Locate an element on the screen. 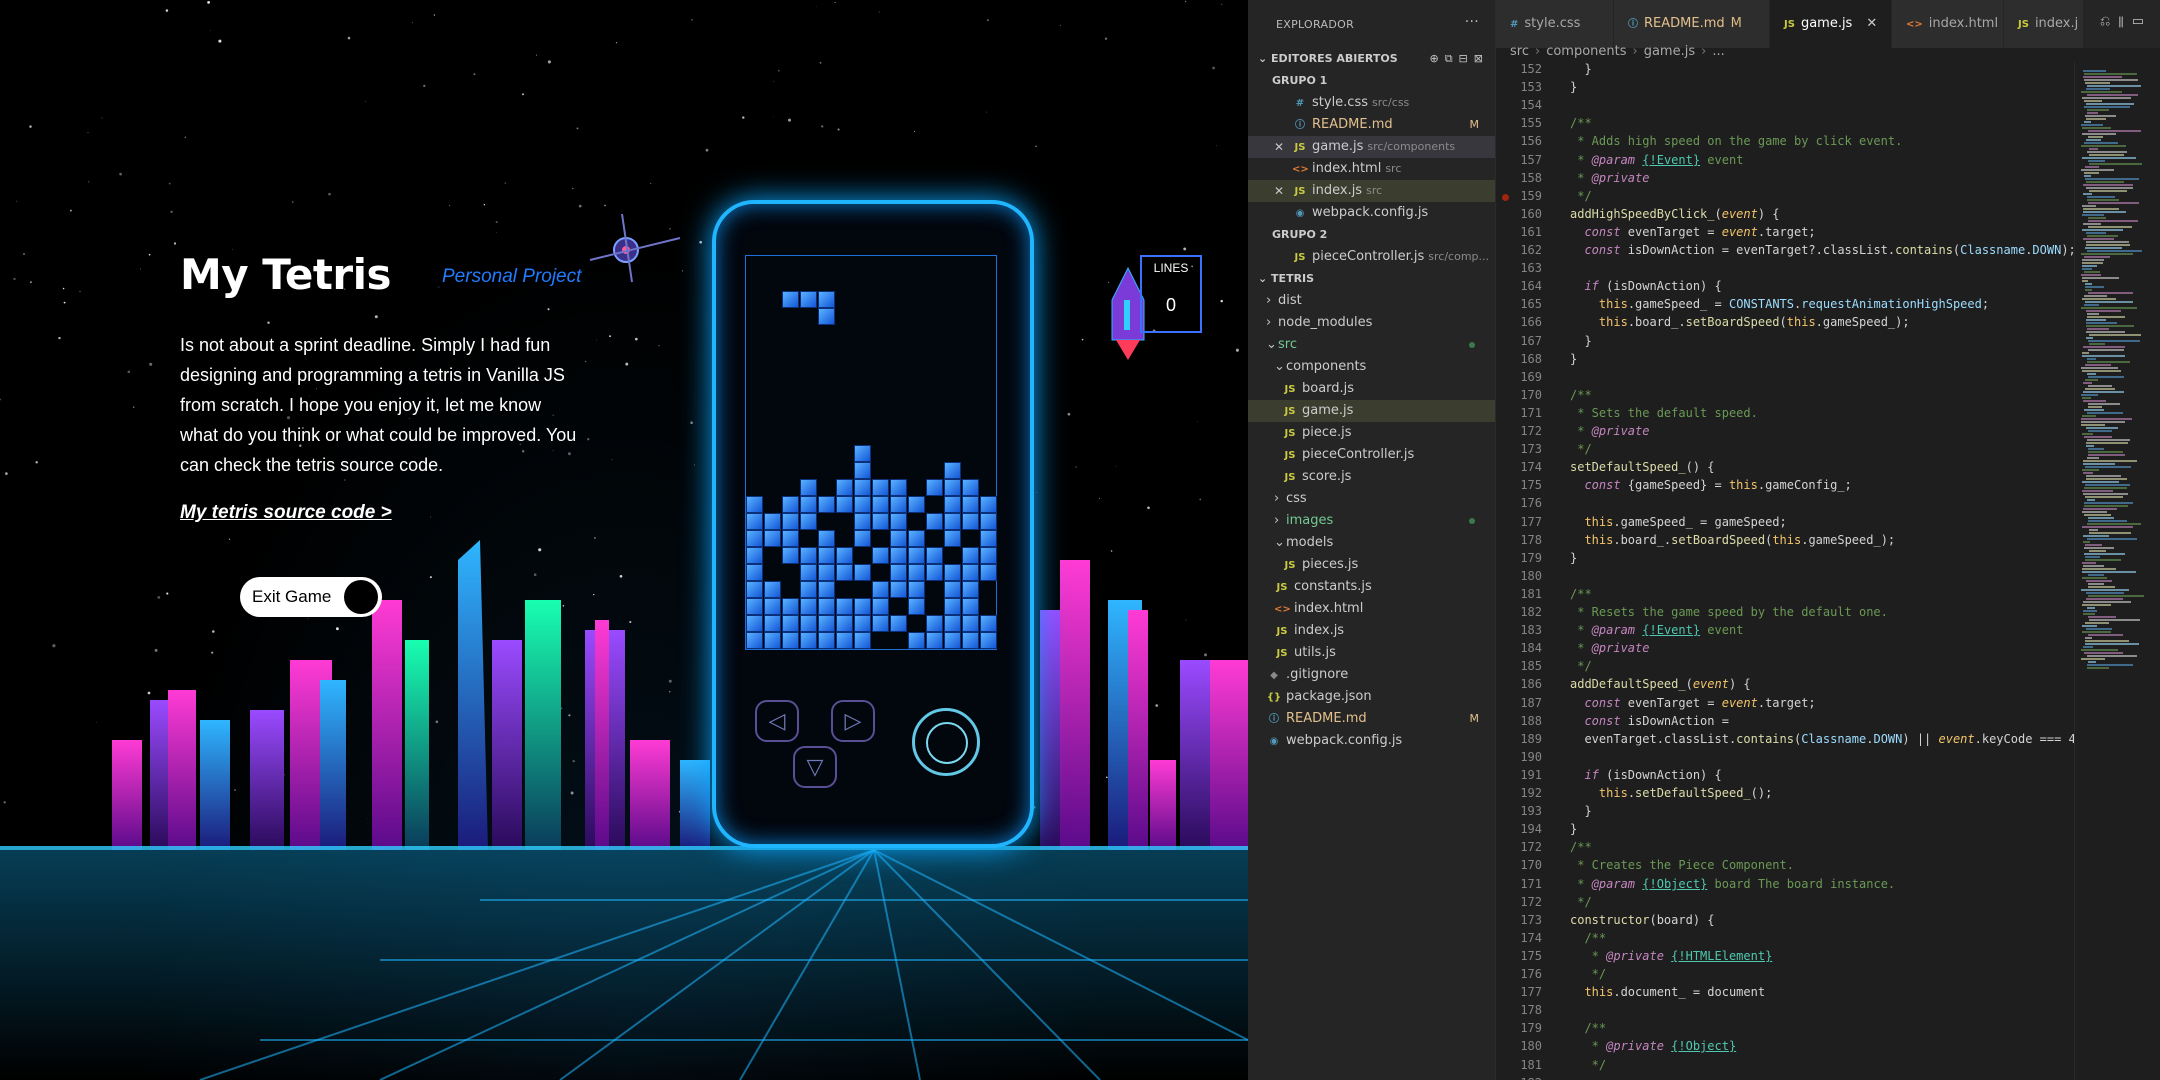 This screenshot has width=2160, height=1080. tree-item: JS pieces.js is located at coordinates (1371, 565).